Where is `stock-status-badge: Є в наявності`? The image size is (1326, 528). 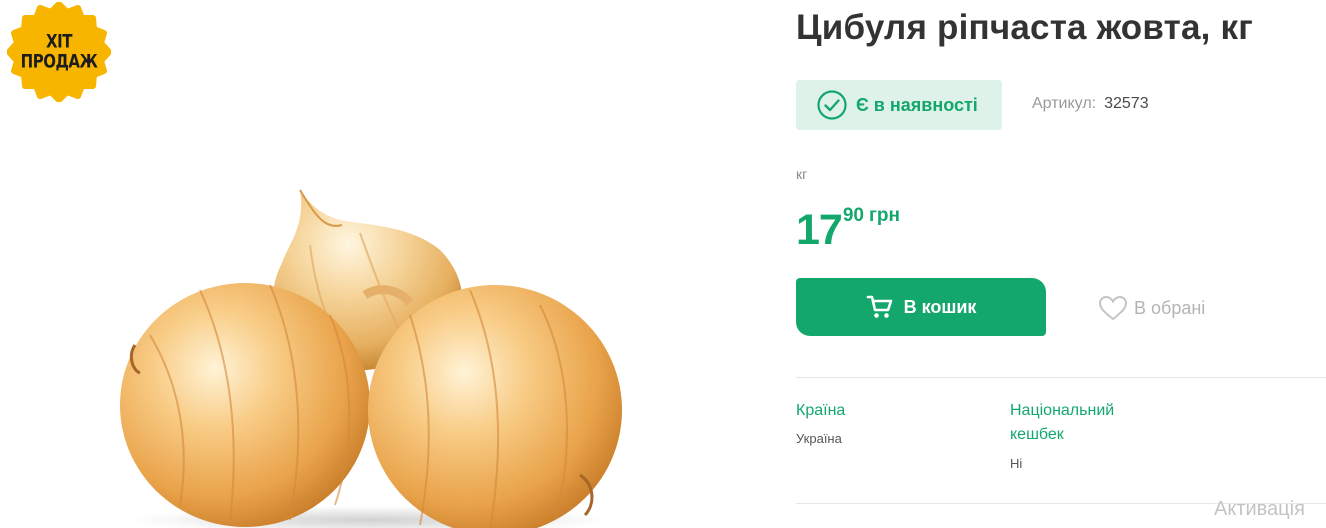
stock-status-badge: Є в наявності is located at coordinates (899, 105).